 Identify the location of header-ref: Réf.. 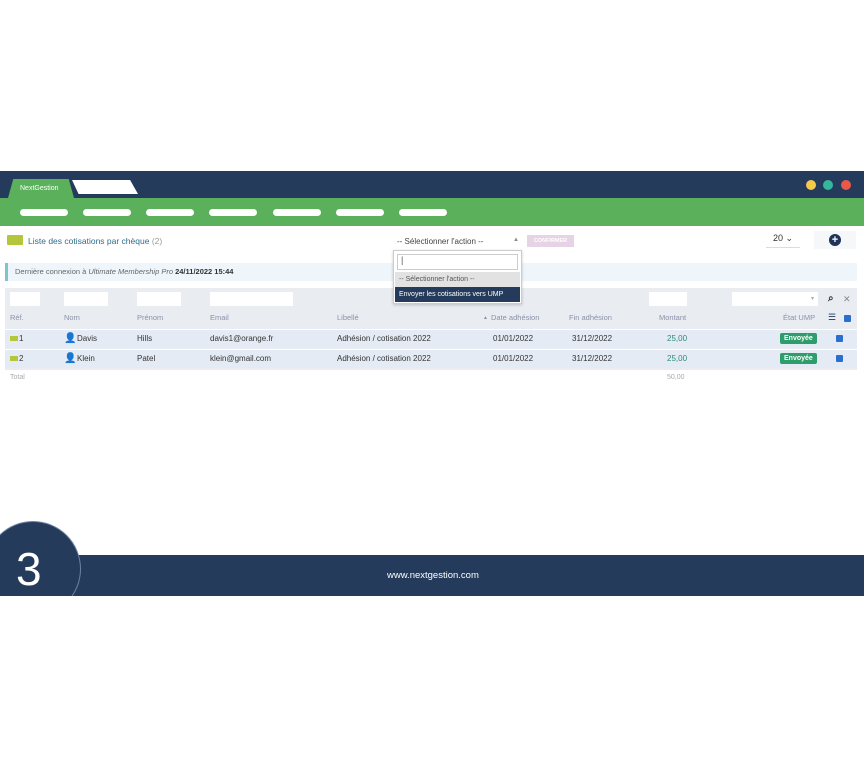
(17, 317).